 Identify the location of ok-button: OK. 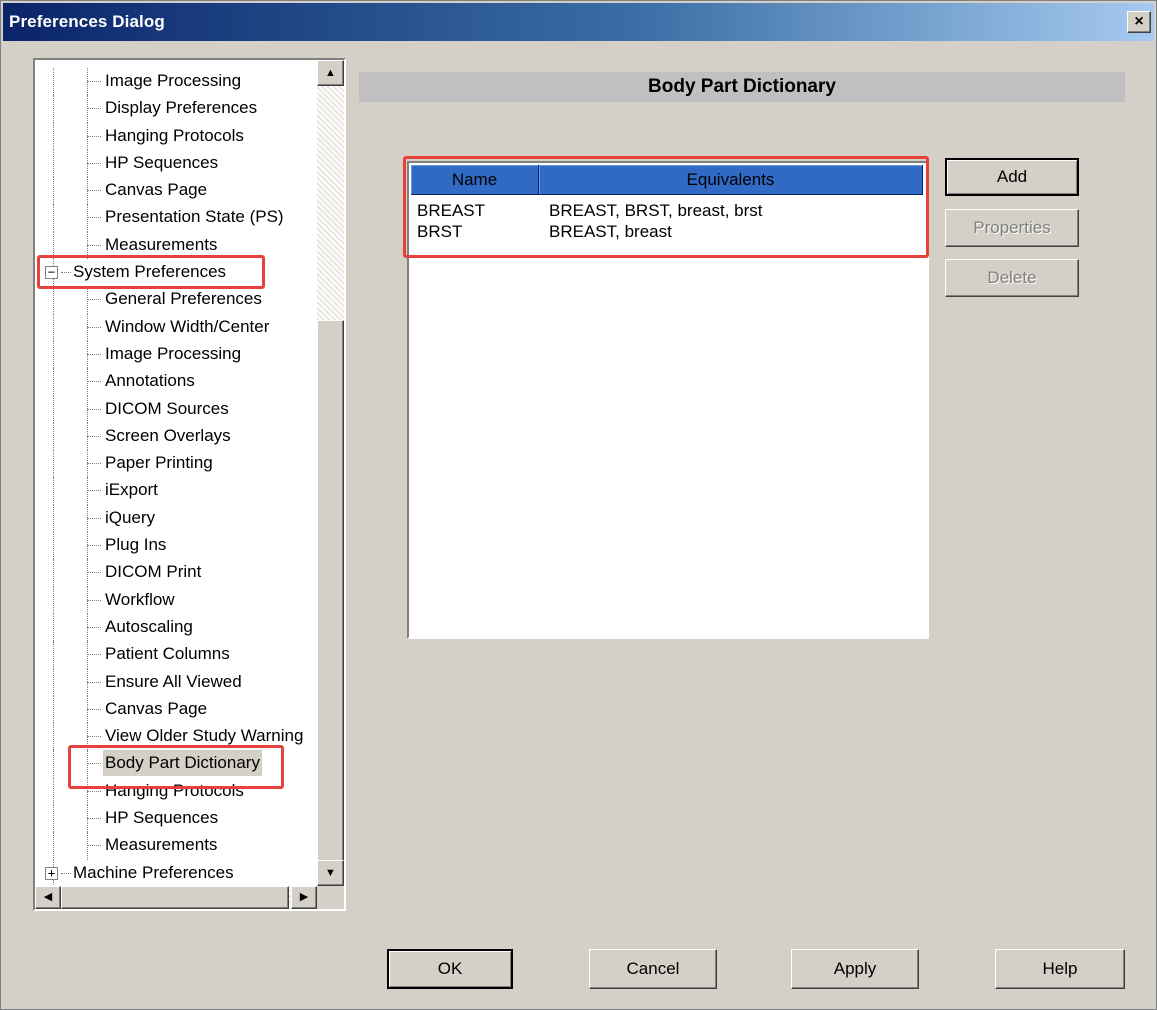
(450, 969).